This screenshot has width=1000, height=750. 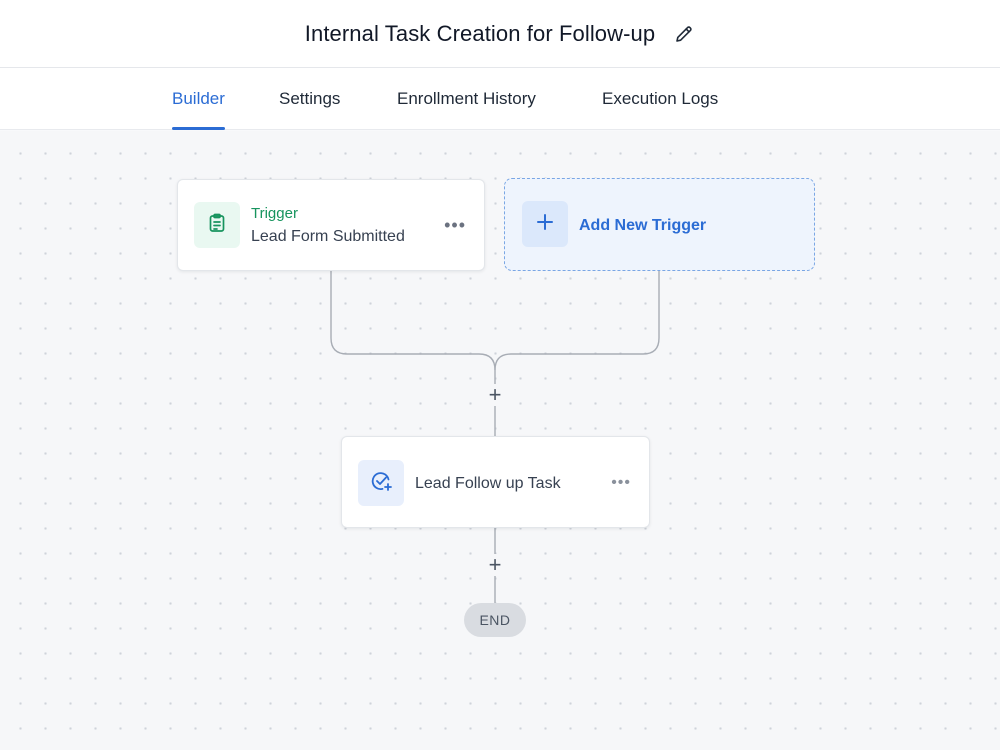 What do you see at coordinates (495, 395) in the screenshot?
I see `add-step-plus-icon: +` at bounding box center [495, 395].